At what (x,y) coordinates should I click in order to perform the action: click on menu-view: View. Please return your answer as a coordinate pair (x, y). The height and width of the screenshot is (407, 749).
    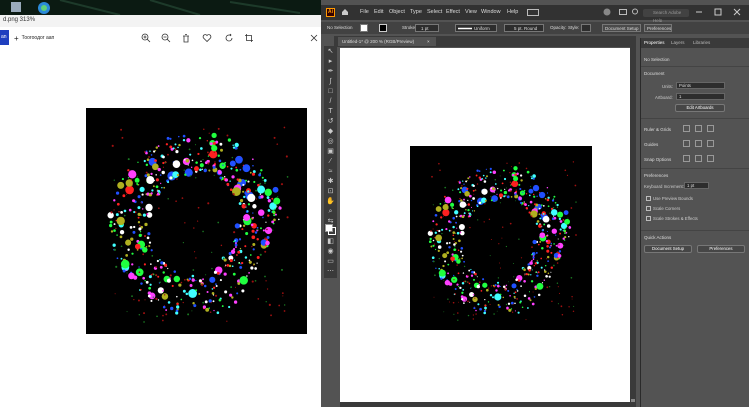
    Looking at the image, I should click on (471, 12).